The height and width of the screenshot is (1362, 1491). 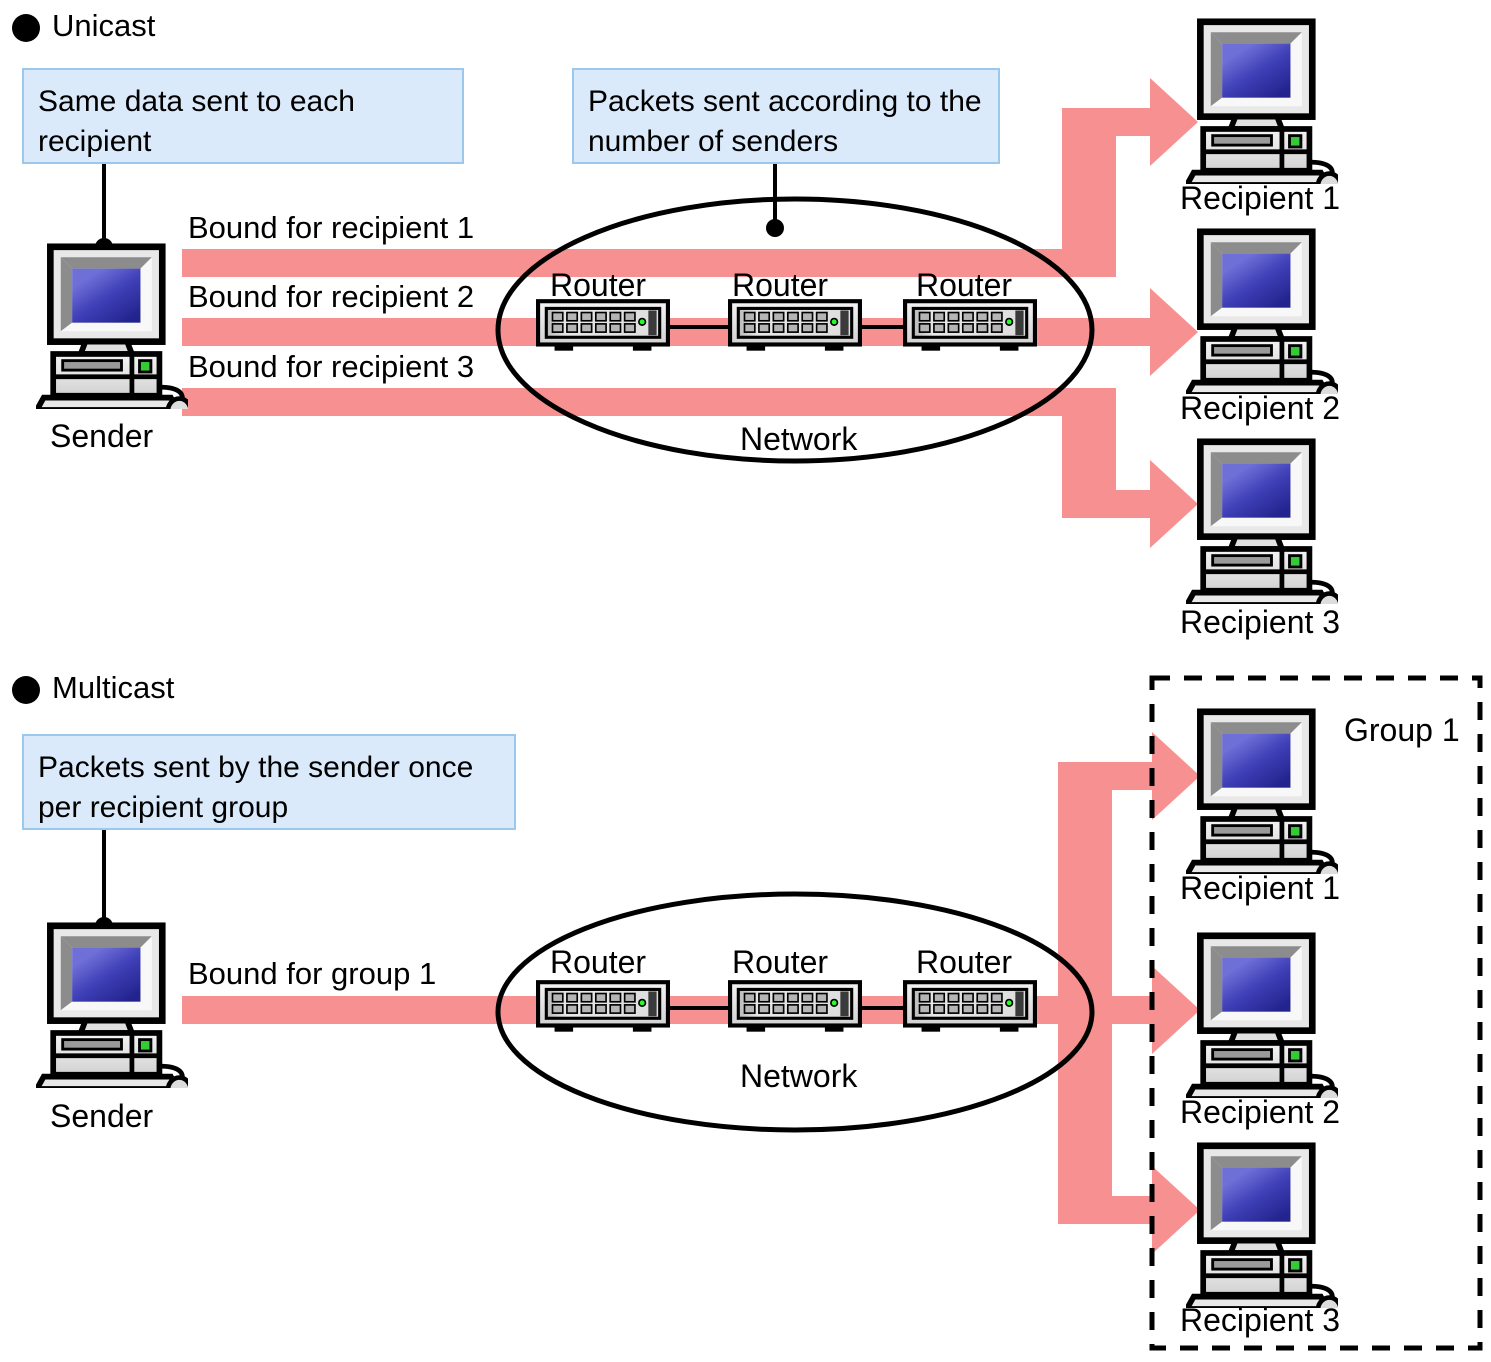 What do you see at coordinates (1262, 800) in the screenshot?
I see `recipient-computer-icon-m1` at bounding box center [1262, 800].